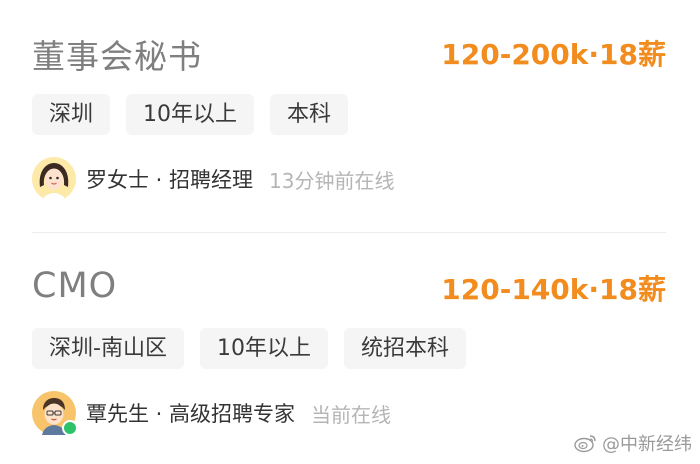 Image resolution: width=700 pixels, height=464 pixels. Describe the element at coordinates (70, 428) in the screenshot. I see `online-indicator-icon` at that location.